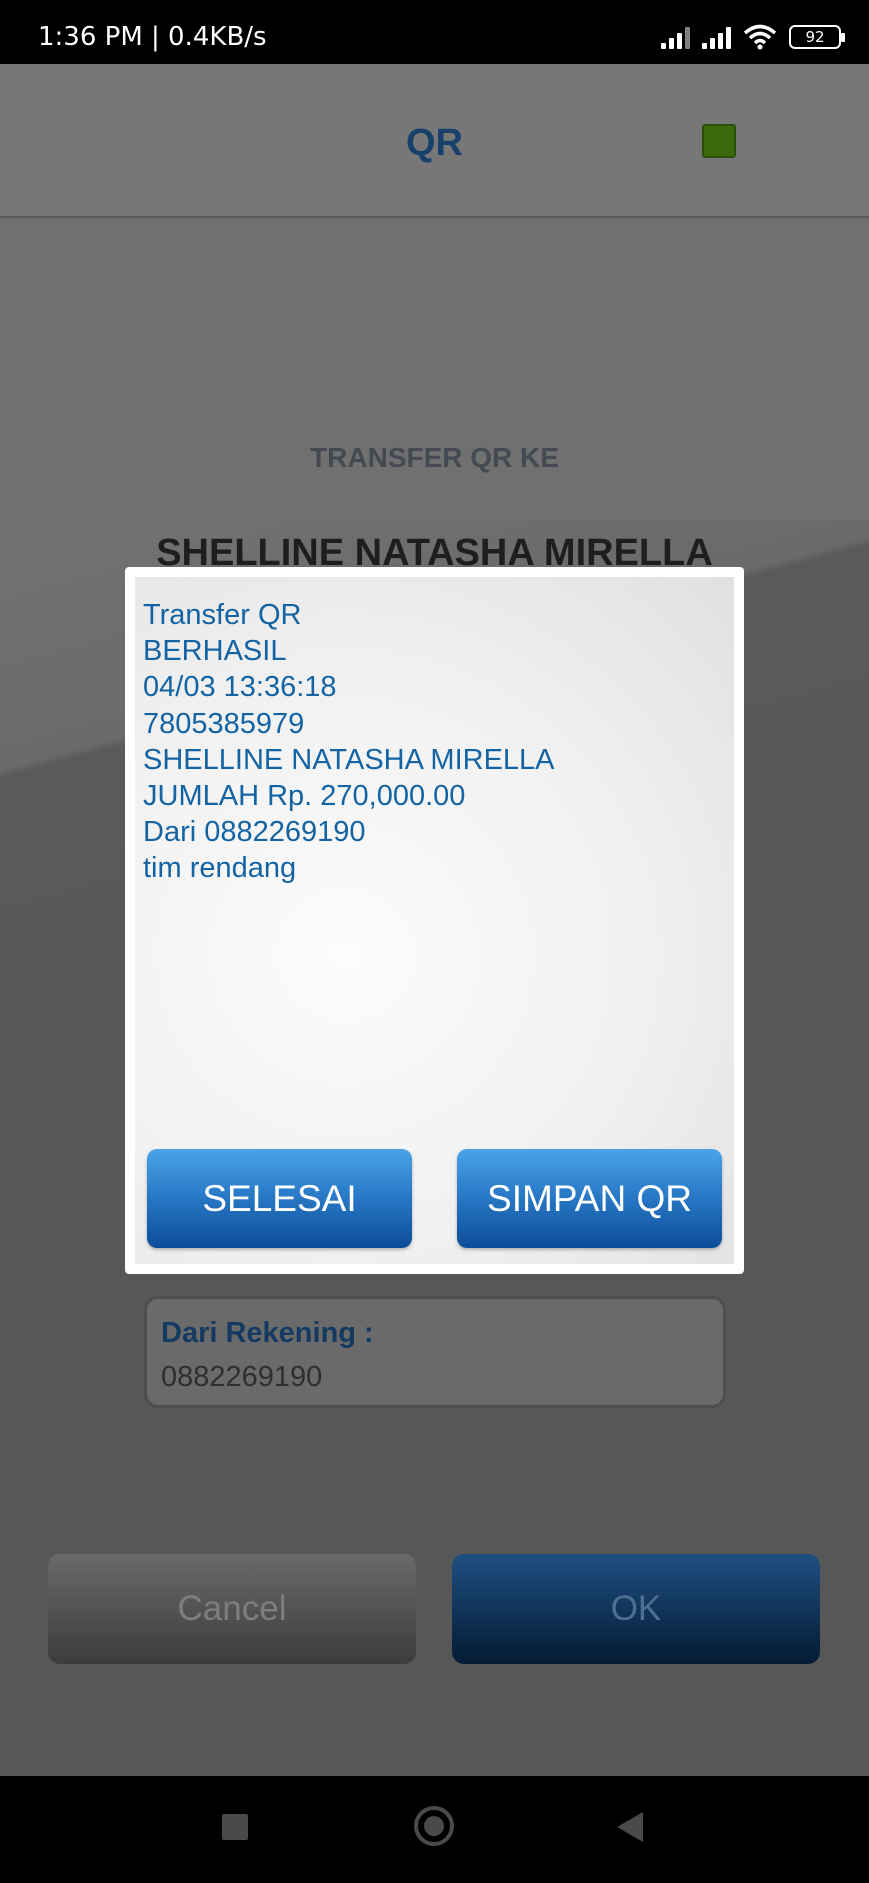 This screenshot has height=1883, width=869. I want to click on selesai-button: SELESAI, so click(279, 1198).